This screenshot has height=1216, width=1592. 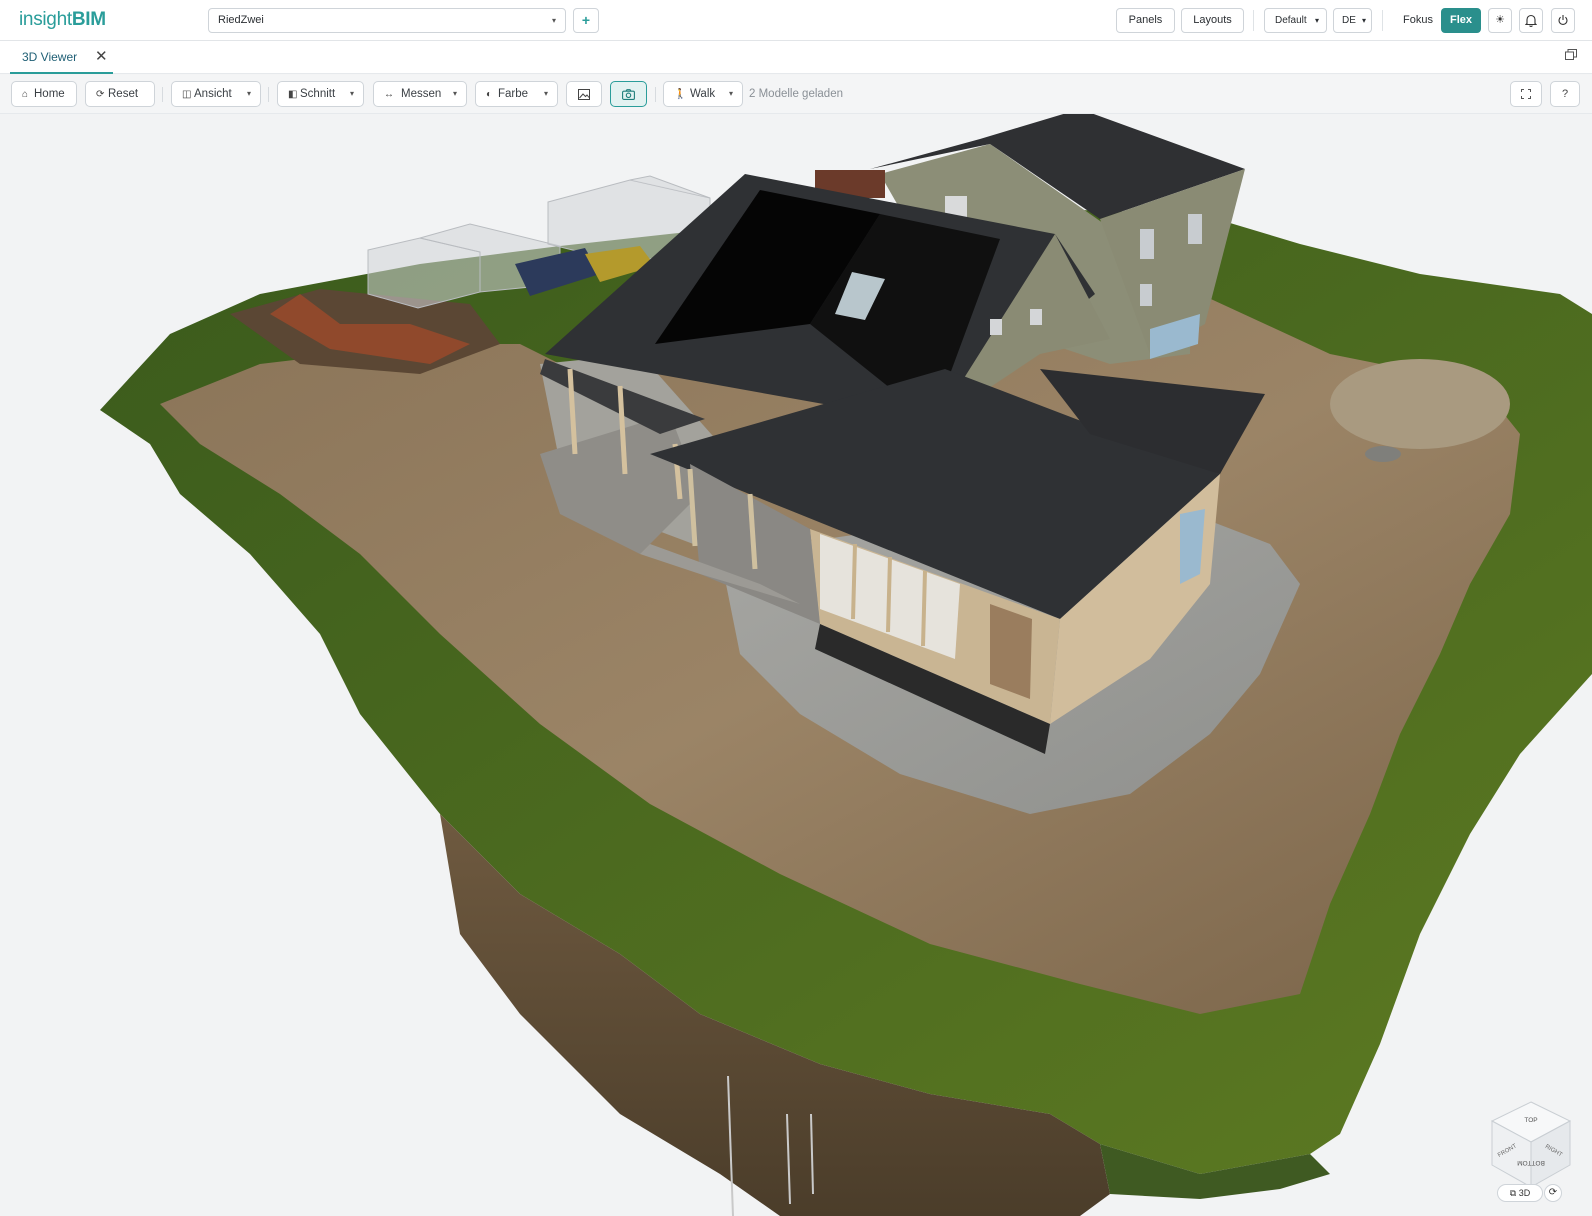 I want to click on home-button: ⌂ Home, so click(x=44, y=94).